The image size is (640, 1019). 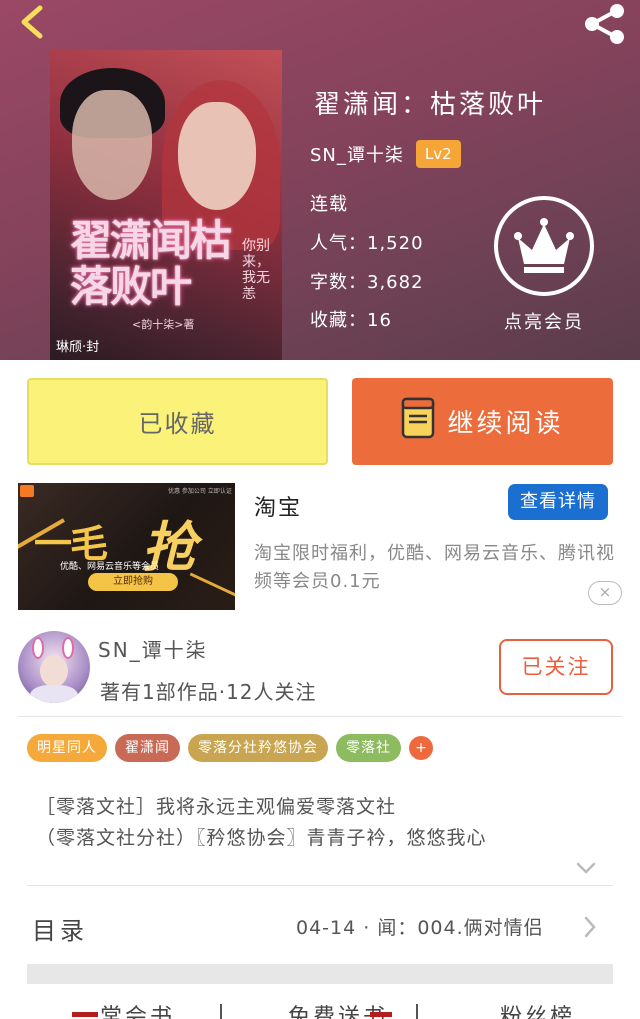 I want to click on tab-item: 常会书, so click(x=155, y=1010).